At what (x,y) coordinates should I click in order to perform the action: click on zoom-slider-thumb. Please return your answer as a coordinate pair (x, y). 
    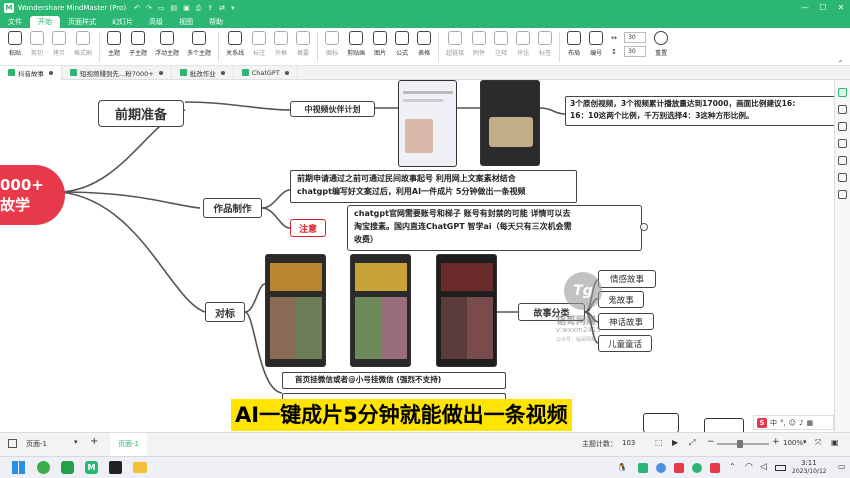
    Looking at the image, I should click on (740, 444).